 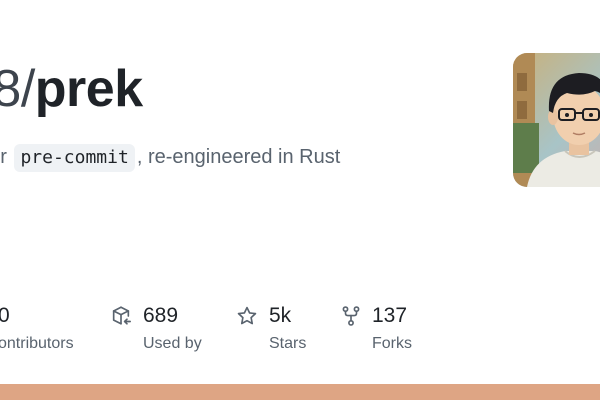 I want to click on repo-forked-icon, so click(x=351, y=316).